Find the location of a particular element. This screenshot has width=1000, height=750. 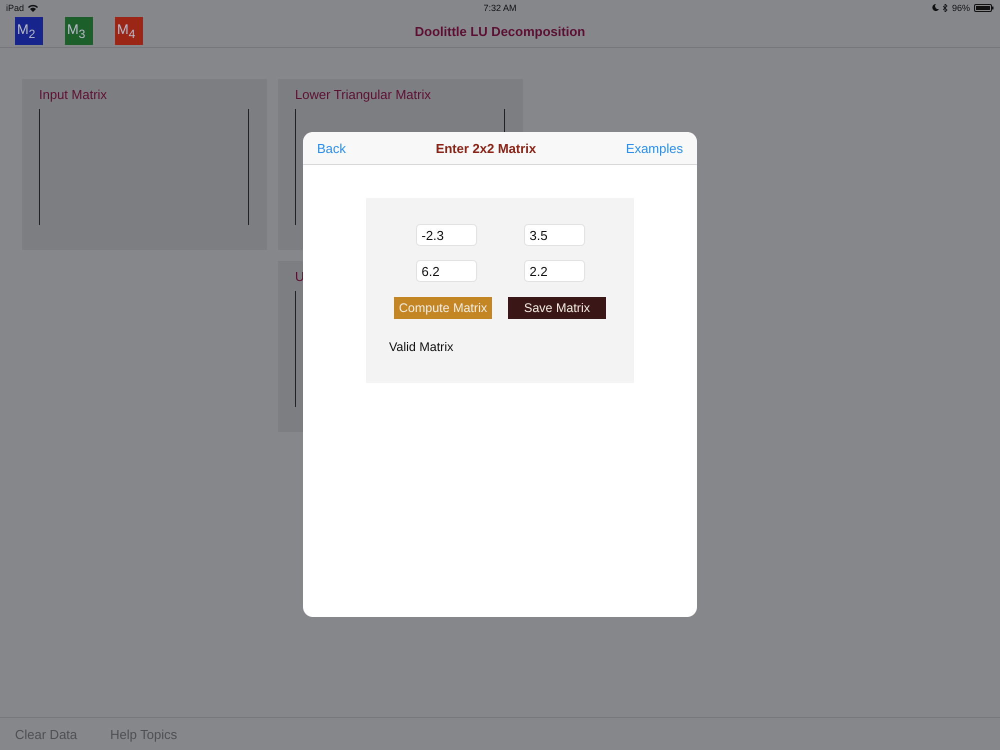

examples-link: Examples is located at coordinates (654, 148).